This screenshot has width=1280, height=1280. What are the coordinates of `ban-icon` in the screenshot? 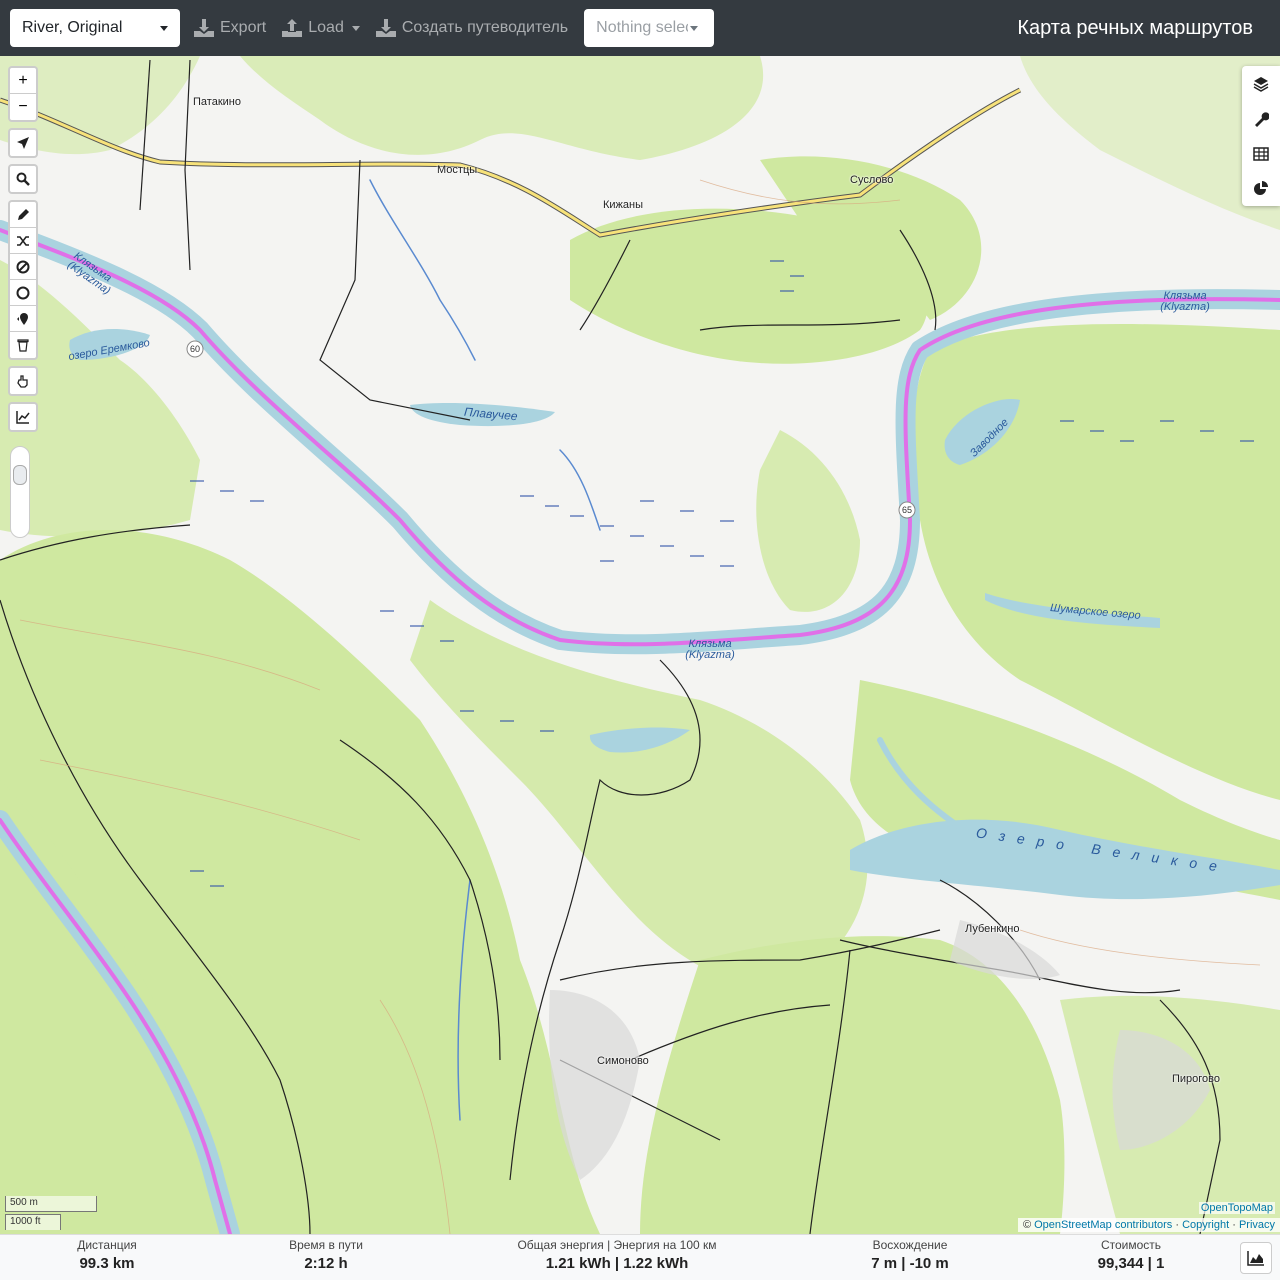 It's located at (23, 266).